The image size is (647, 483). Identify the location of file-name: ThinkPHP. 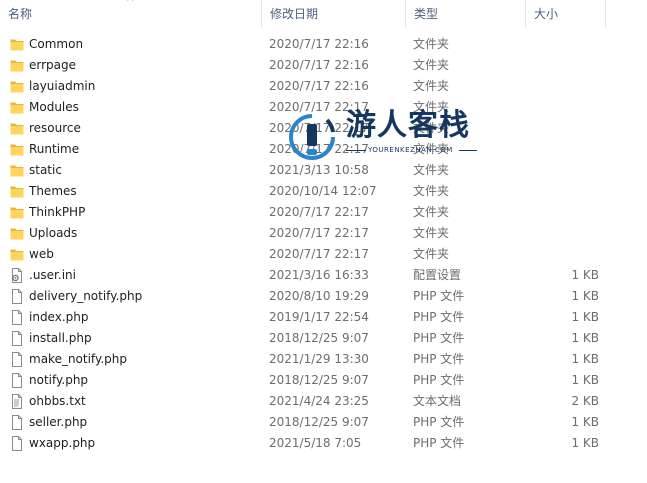
(57, 212).